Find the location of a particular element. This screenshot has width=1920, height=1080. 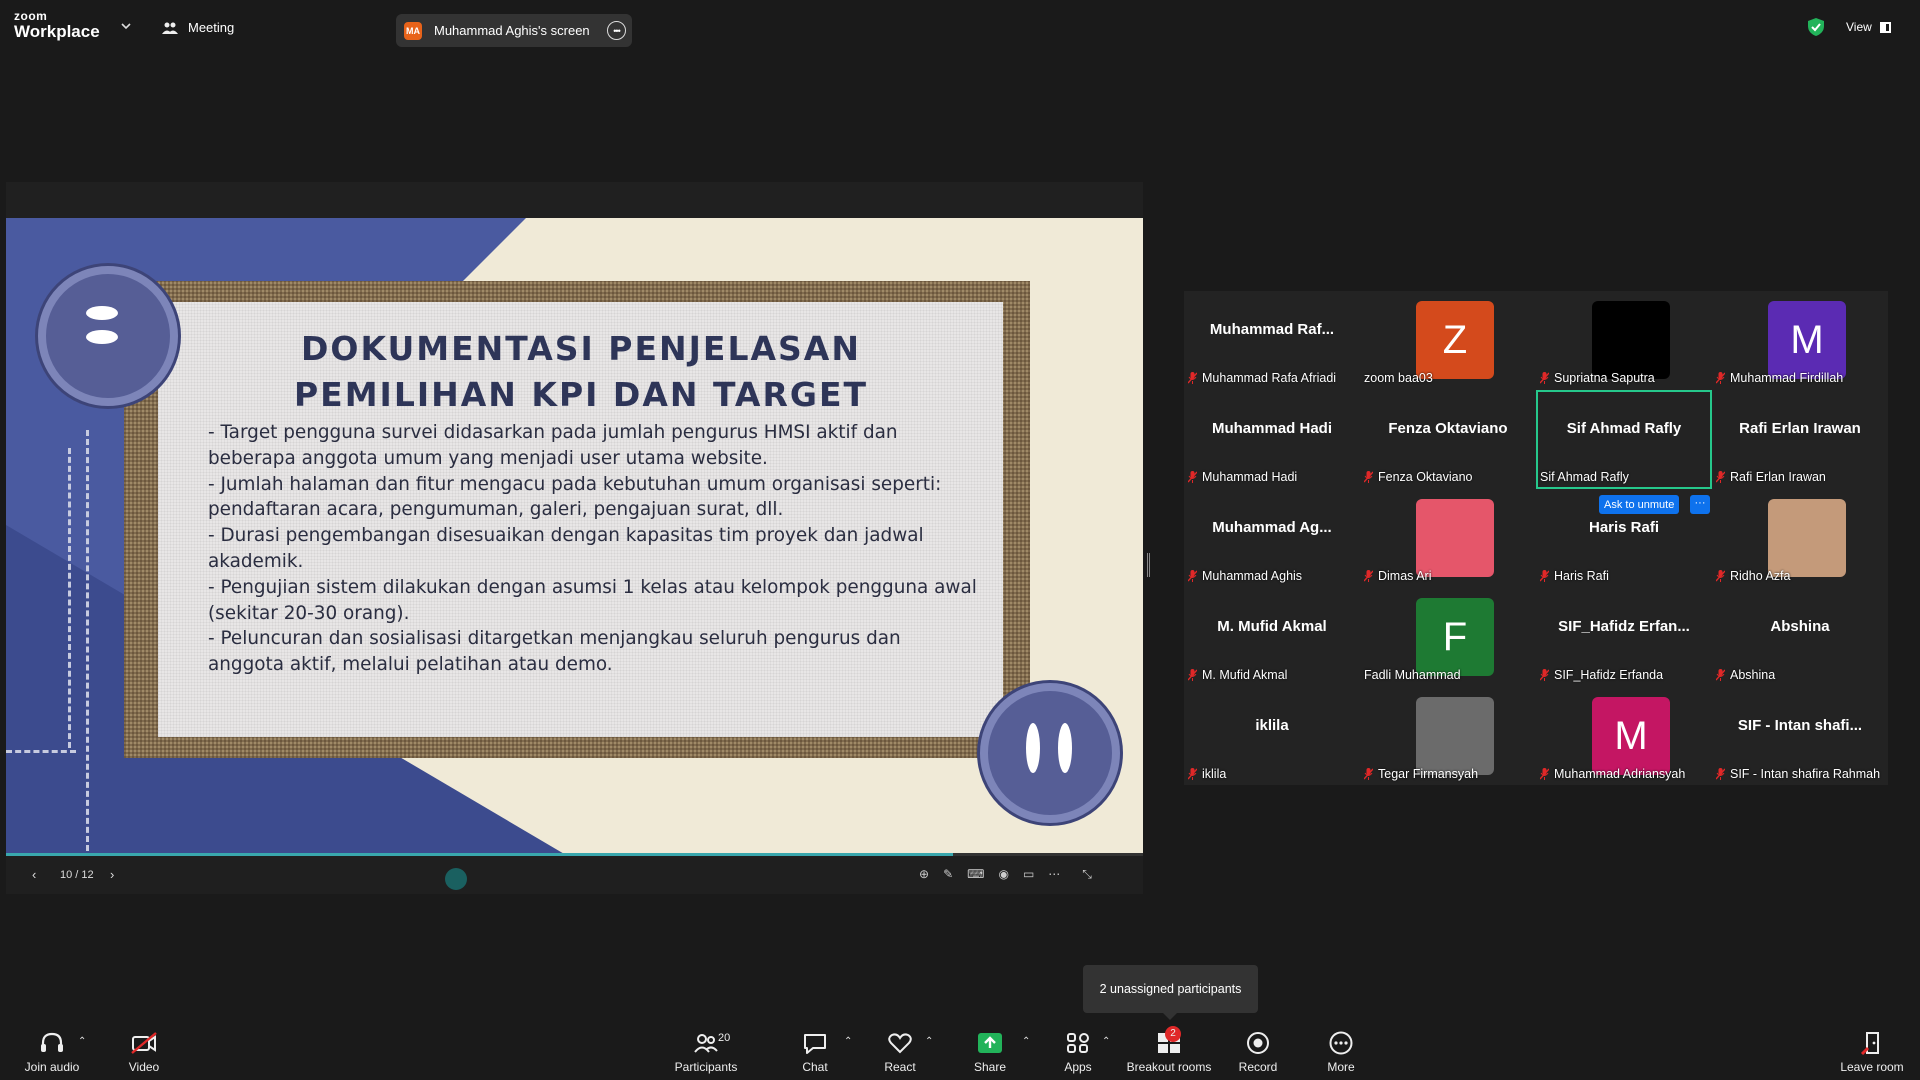

chat-options-chevron-icon: ⌃ is located at coordinates (848, 1041).